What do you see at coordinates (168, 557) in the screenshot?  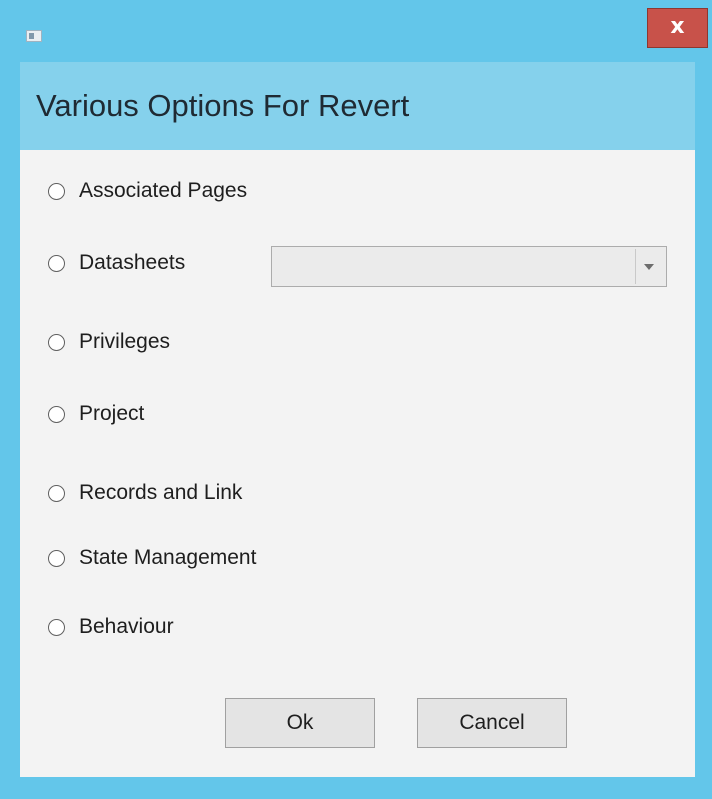 I see `option-label: State Management` at bounding box center [168, 557].